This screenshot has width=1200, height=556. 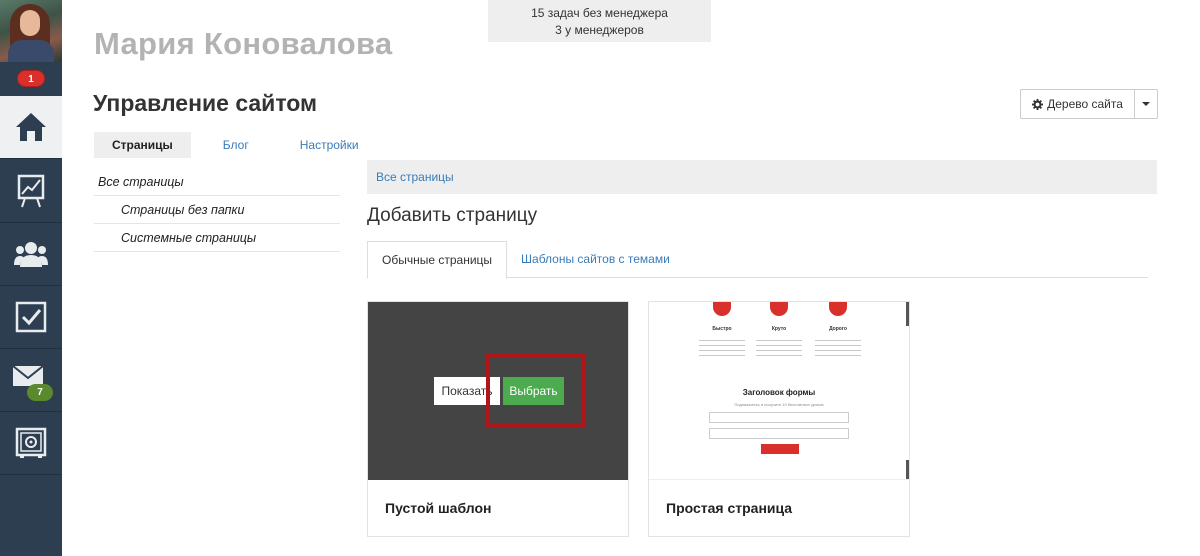 What do you see at coordinates (722, 329) in the screenshot?
I see `feature-label: Быстро` at bounding box center [722, 329].